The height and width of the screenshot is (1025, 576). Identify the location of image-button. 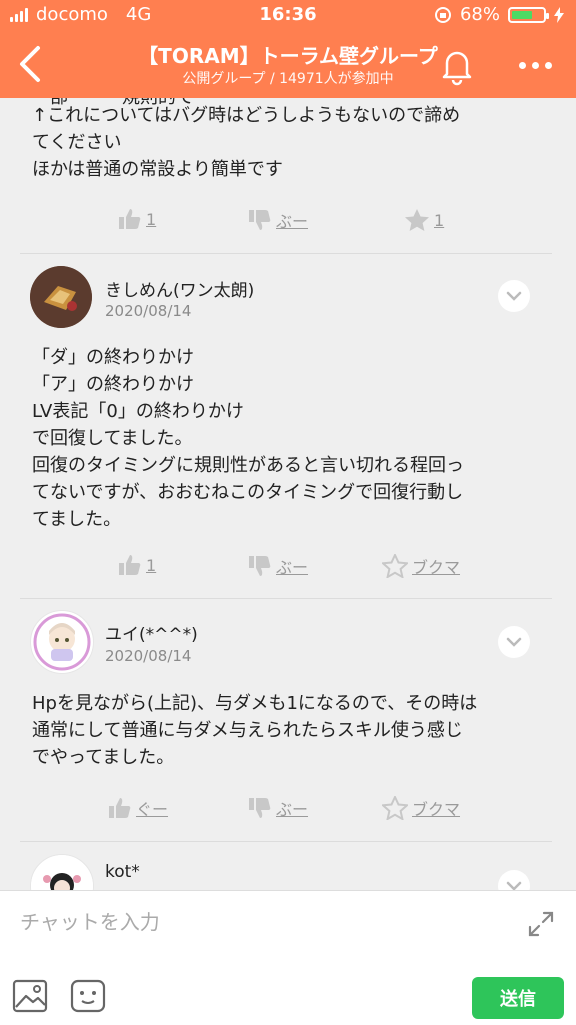
(30, 996).